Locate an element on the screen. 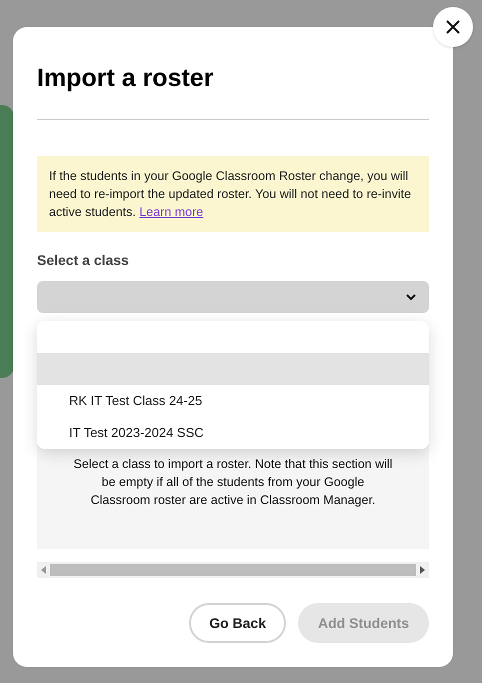 Image resolution: width=482 pixels, height=683 pixels. close-button is located at coordinates (453, 27).